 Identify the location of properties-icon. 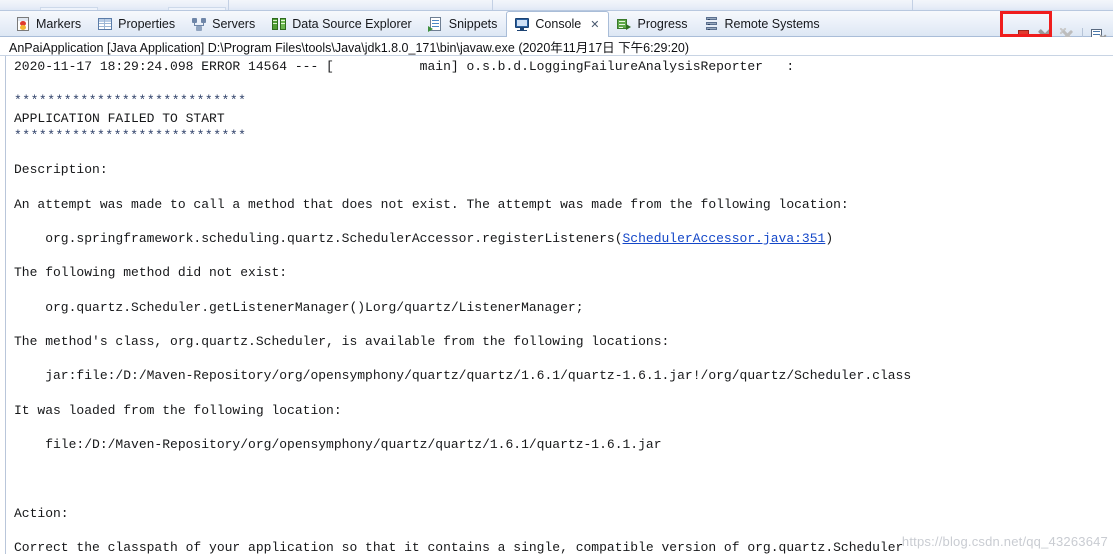
(105, 24).